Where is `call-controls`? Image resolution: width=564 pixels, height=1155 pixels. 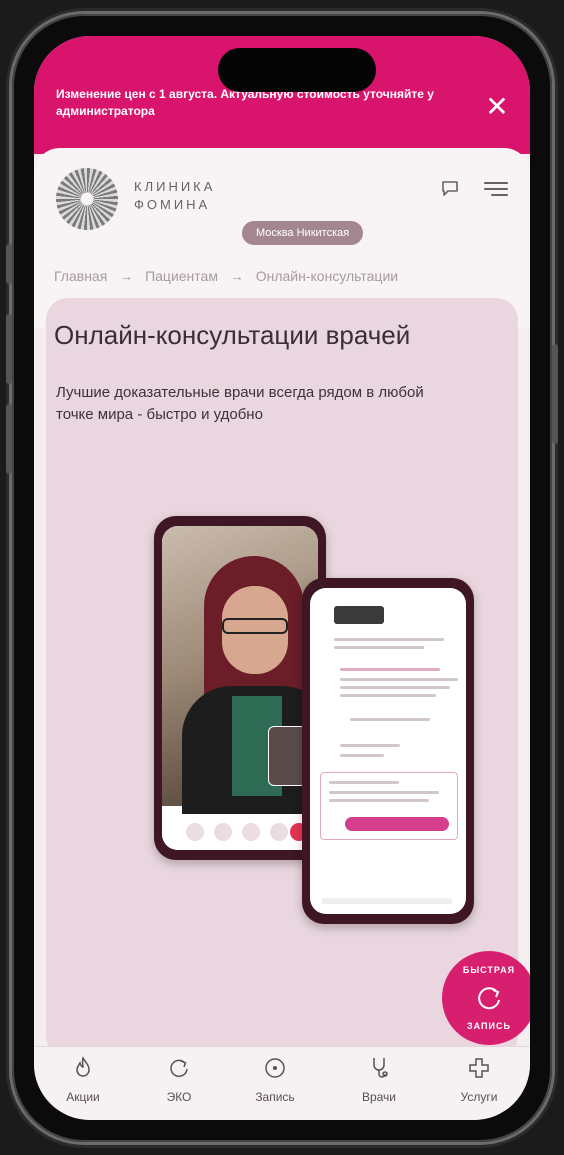 call-controls is located at coordinates (240, 832).